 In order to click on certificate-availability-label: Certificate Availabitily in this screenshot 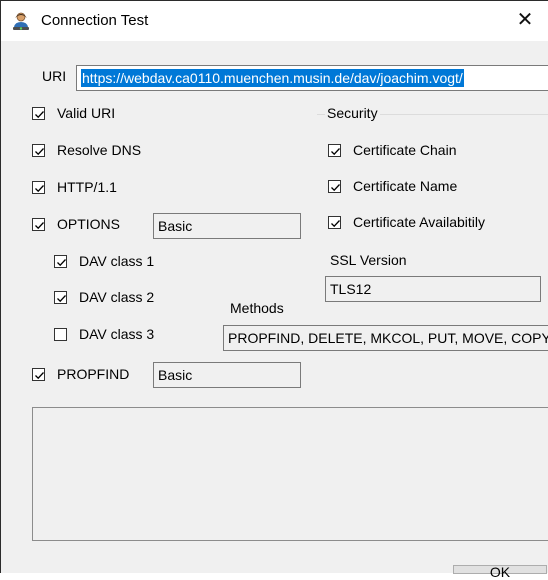, I will do `click(419, 222)`.